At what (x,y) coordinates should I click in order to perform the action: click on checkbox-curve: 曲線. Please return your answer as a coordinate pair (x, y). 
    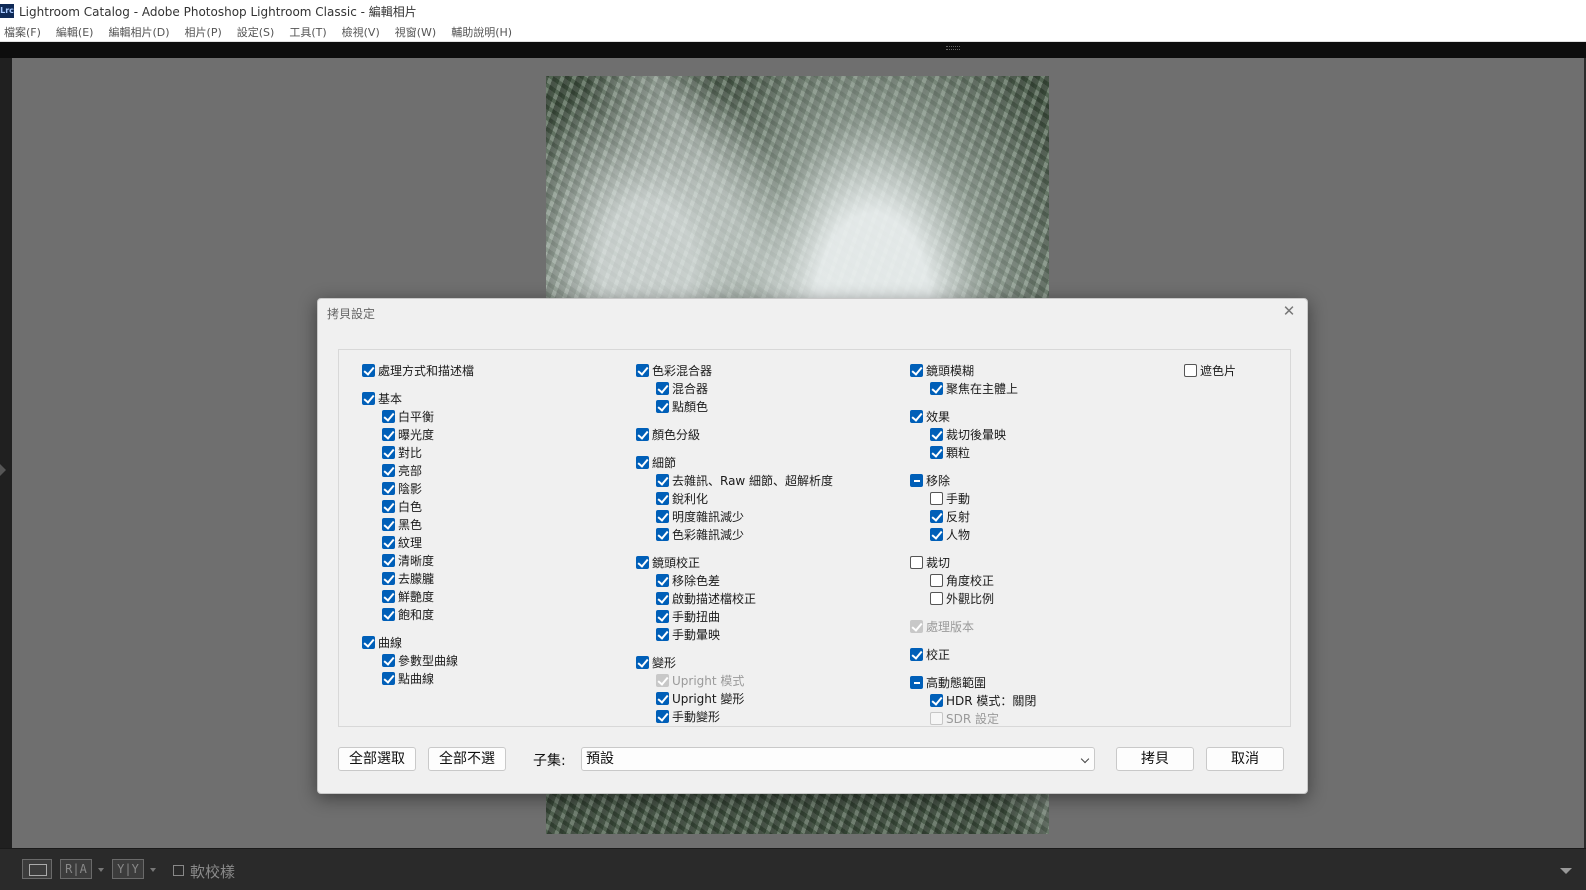
    Looking at the image, I should click on (382, 642).